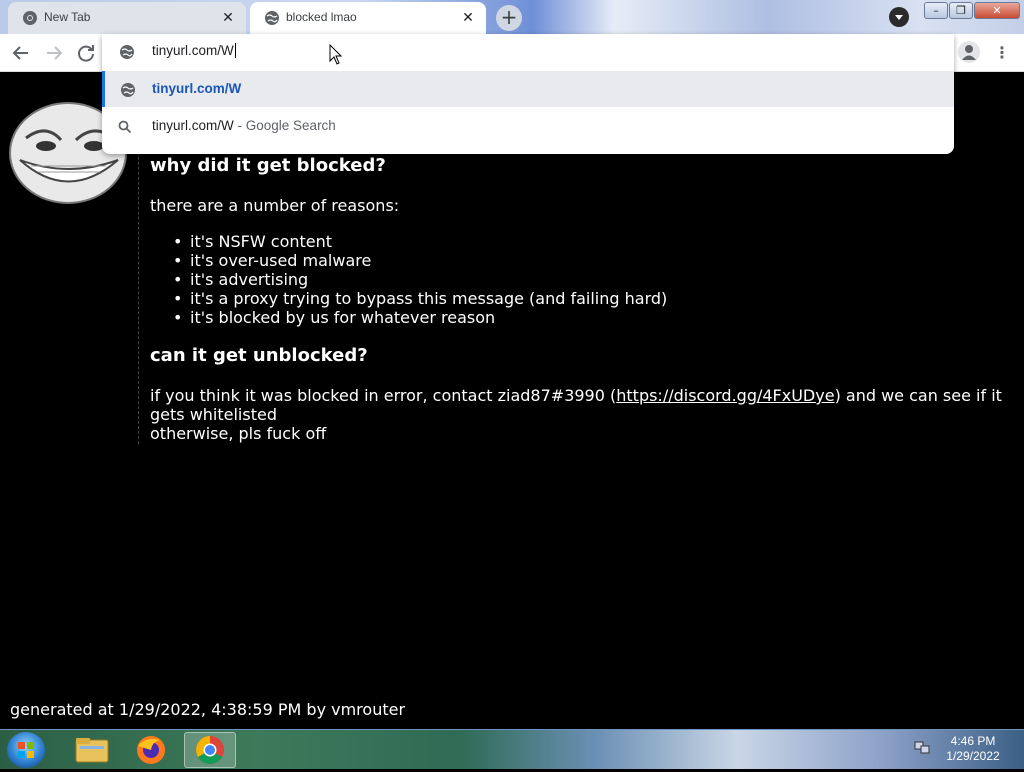 The image size is (1024, 772). Describe the element at coordinates (244, 125) in the screenshot. I see `suggestion-text: tinyurl.com/W - Google Search` at that location.